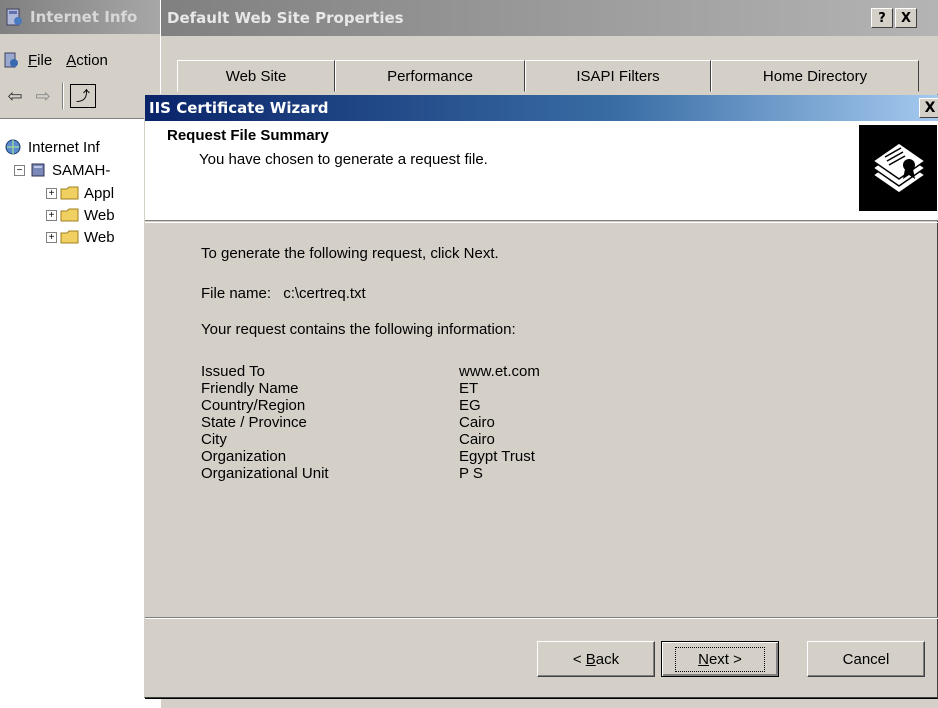 This screenshot has width=938, height=708. Describe the element at coordinates (607, 659) in the screenshot. I see `back-button-rest: ack` at that location.